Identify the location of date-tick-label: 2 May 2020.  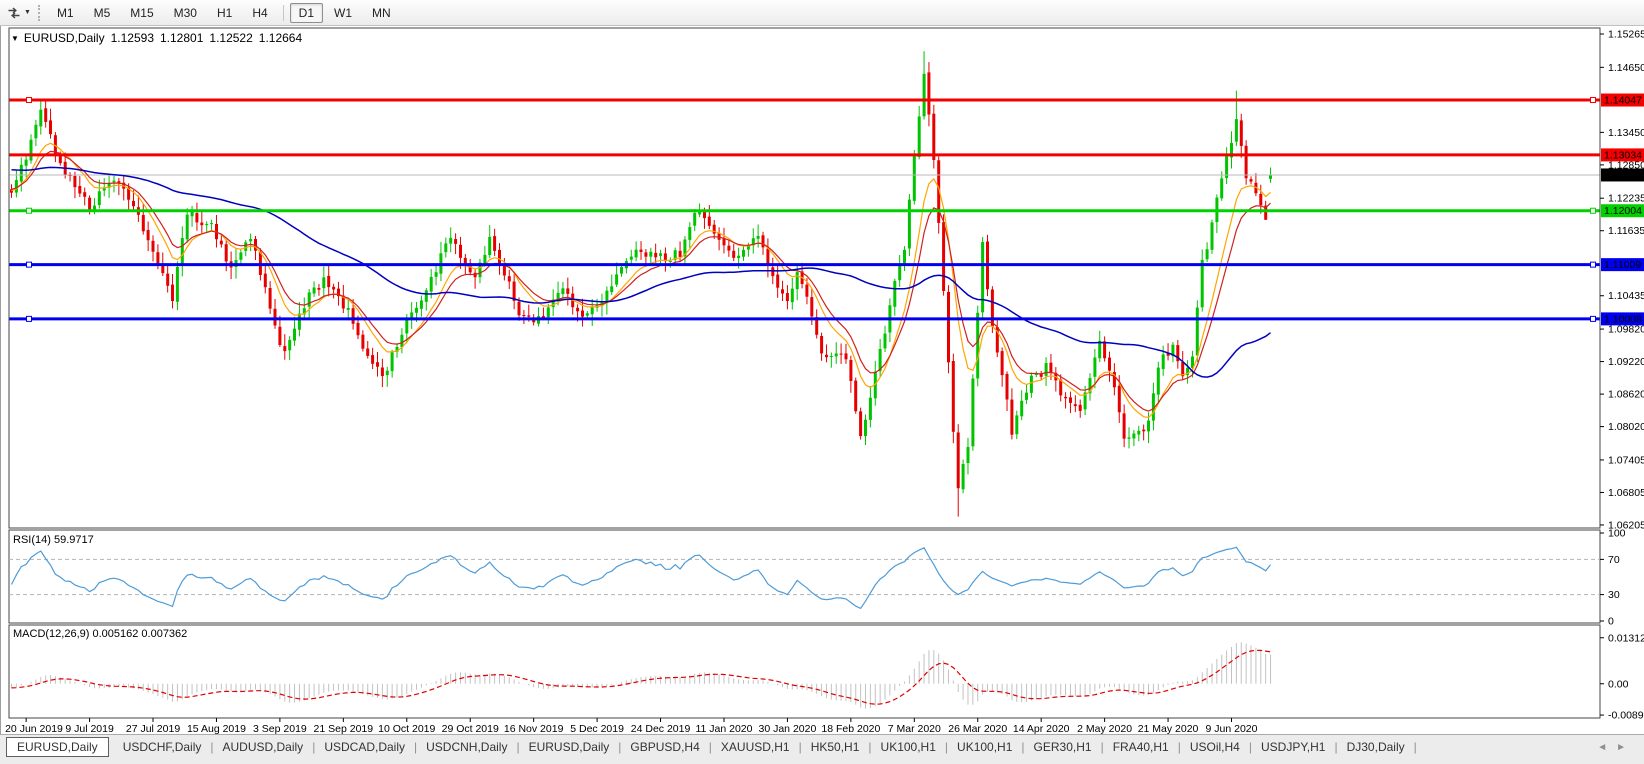
(1104, 728).